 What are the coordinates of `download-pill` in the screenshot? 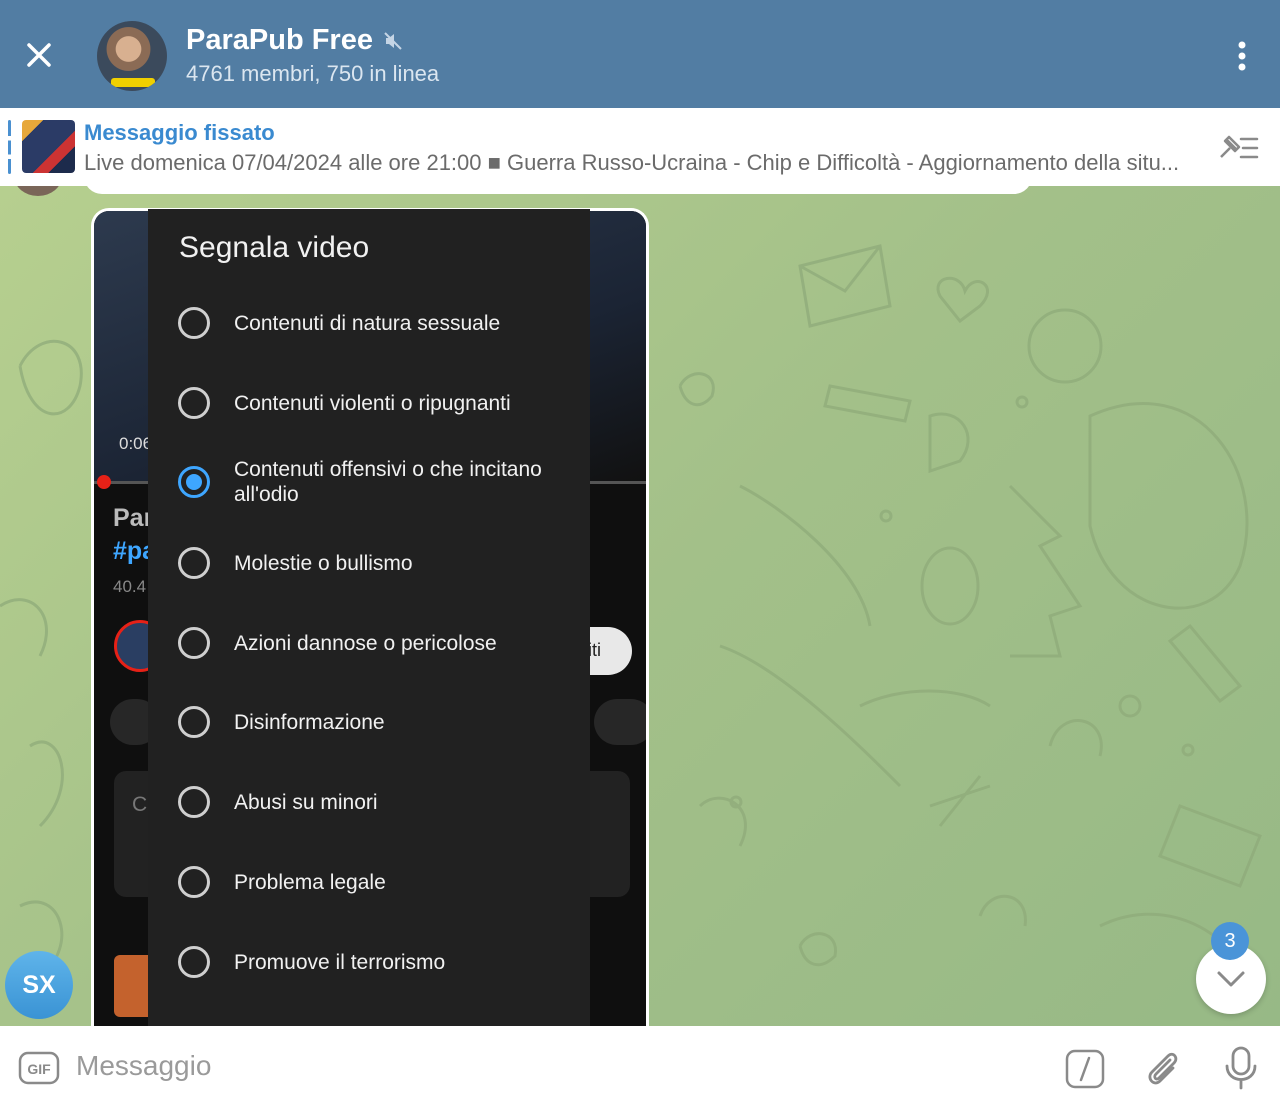 It's located at (620, 722).